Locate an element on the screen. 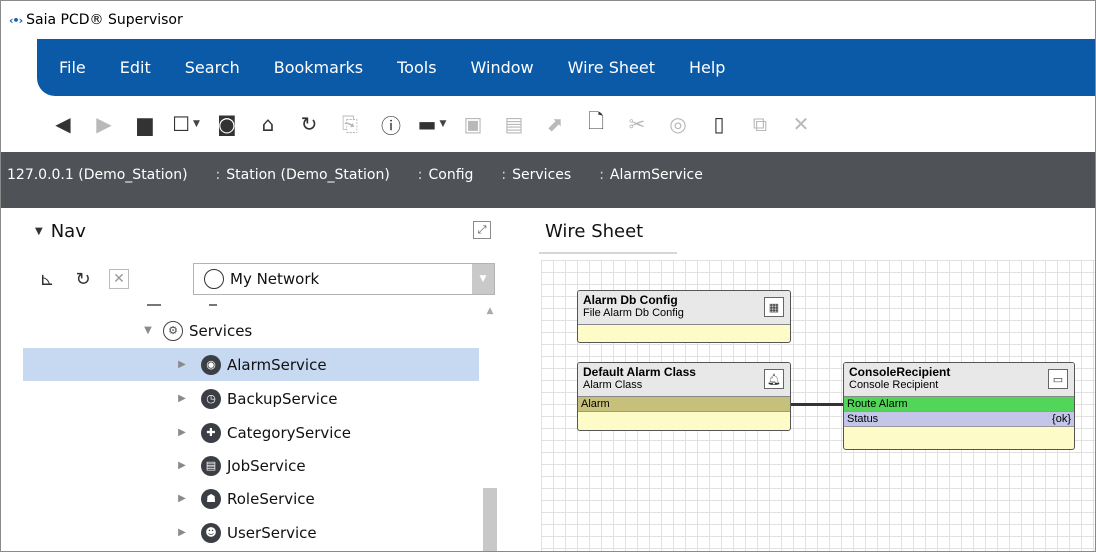  breadcrumb-host: 127.0.0.1 (Demo_Station) is located at coordinates (97, 175).